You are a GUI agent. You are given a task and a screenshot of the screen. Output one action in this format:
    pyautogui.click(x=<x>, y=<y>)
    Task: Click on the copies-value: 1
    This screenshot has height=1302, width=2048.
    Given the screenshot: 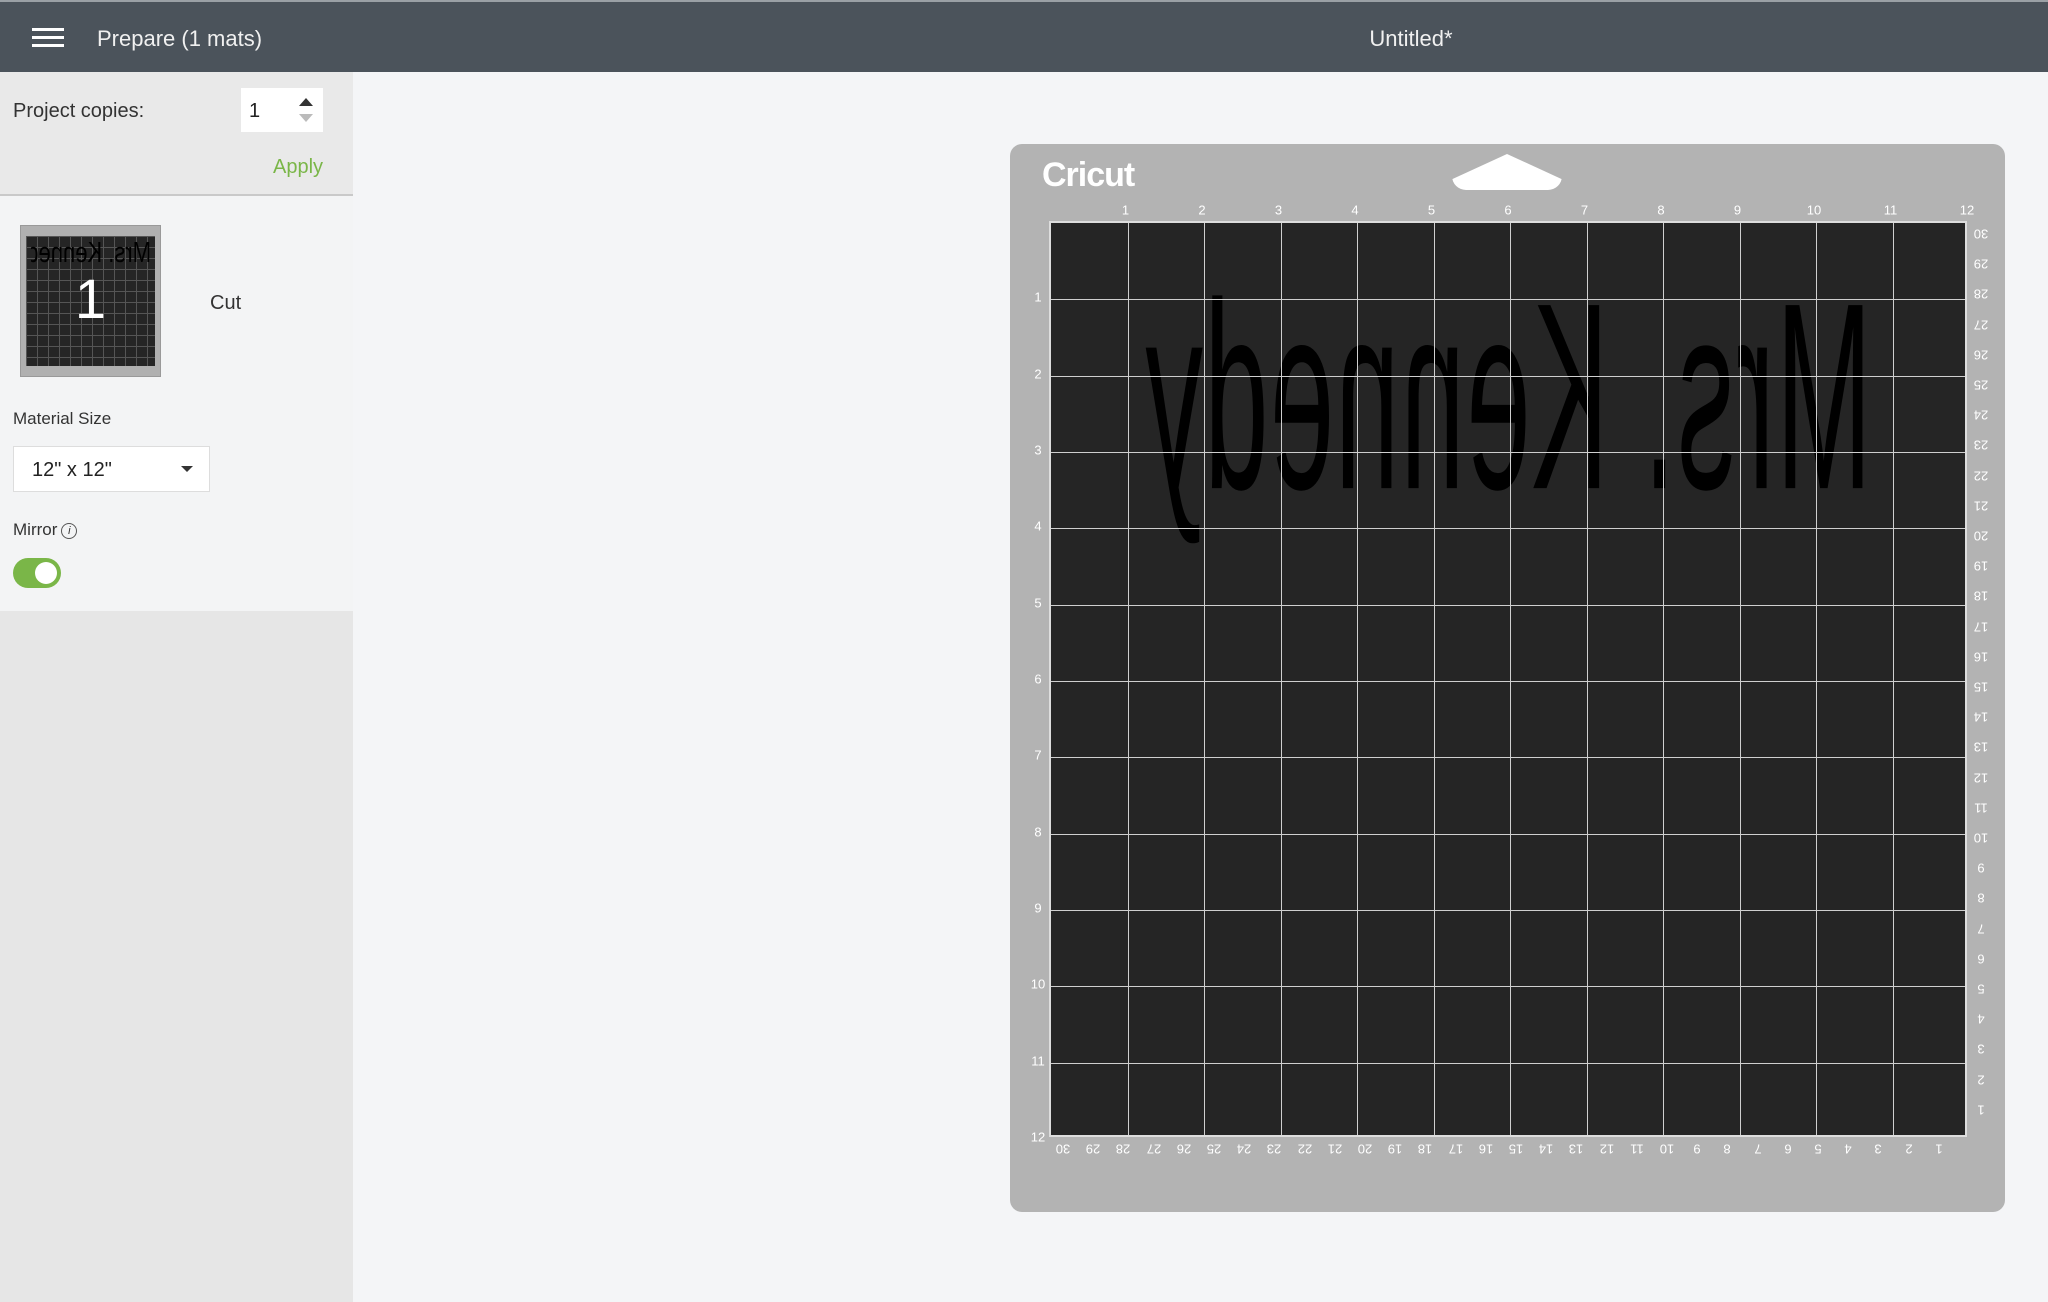 What is the action you would take?
    pyautogui.click(x=255, y=111)
    